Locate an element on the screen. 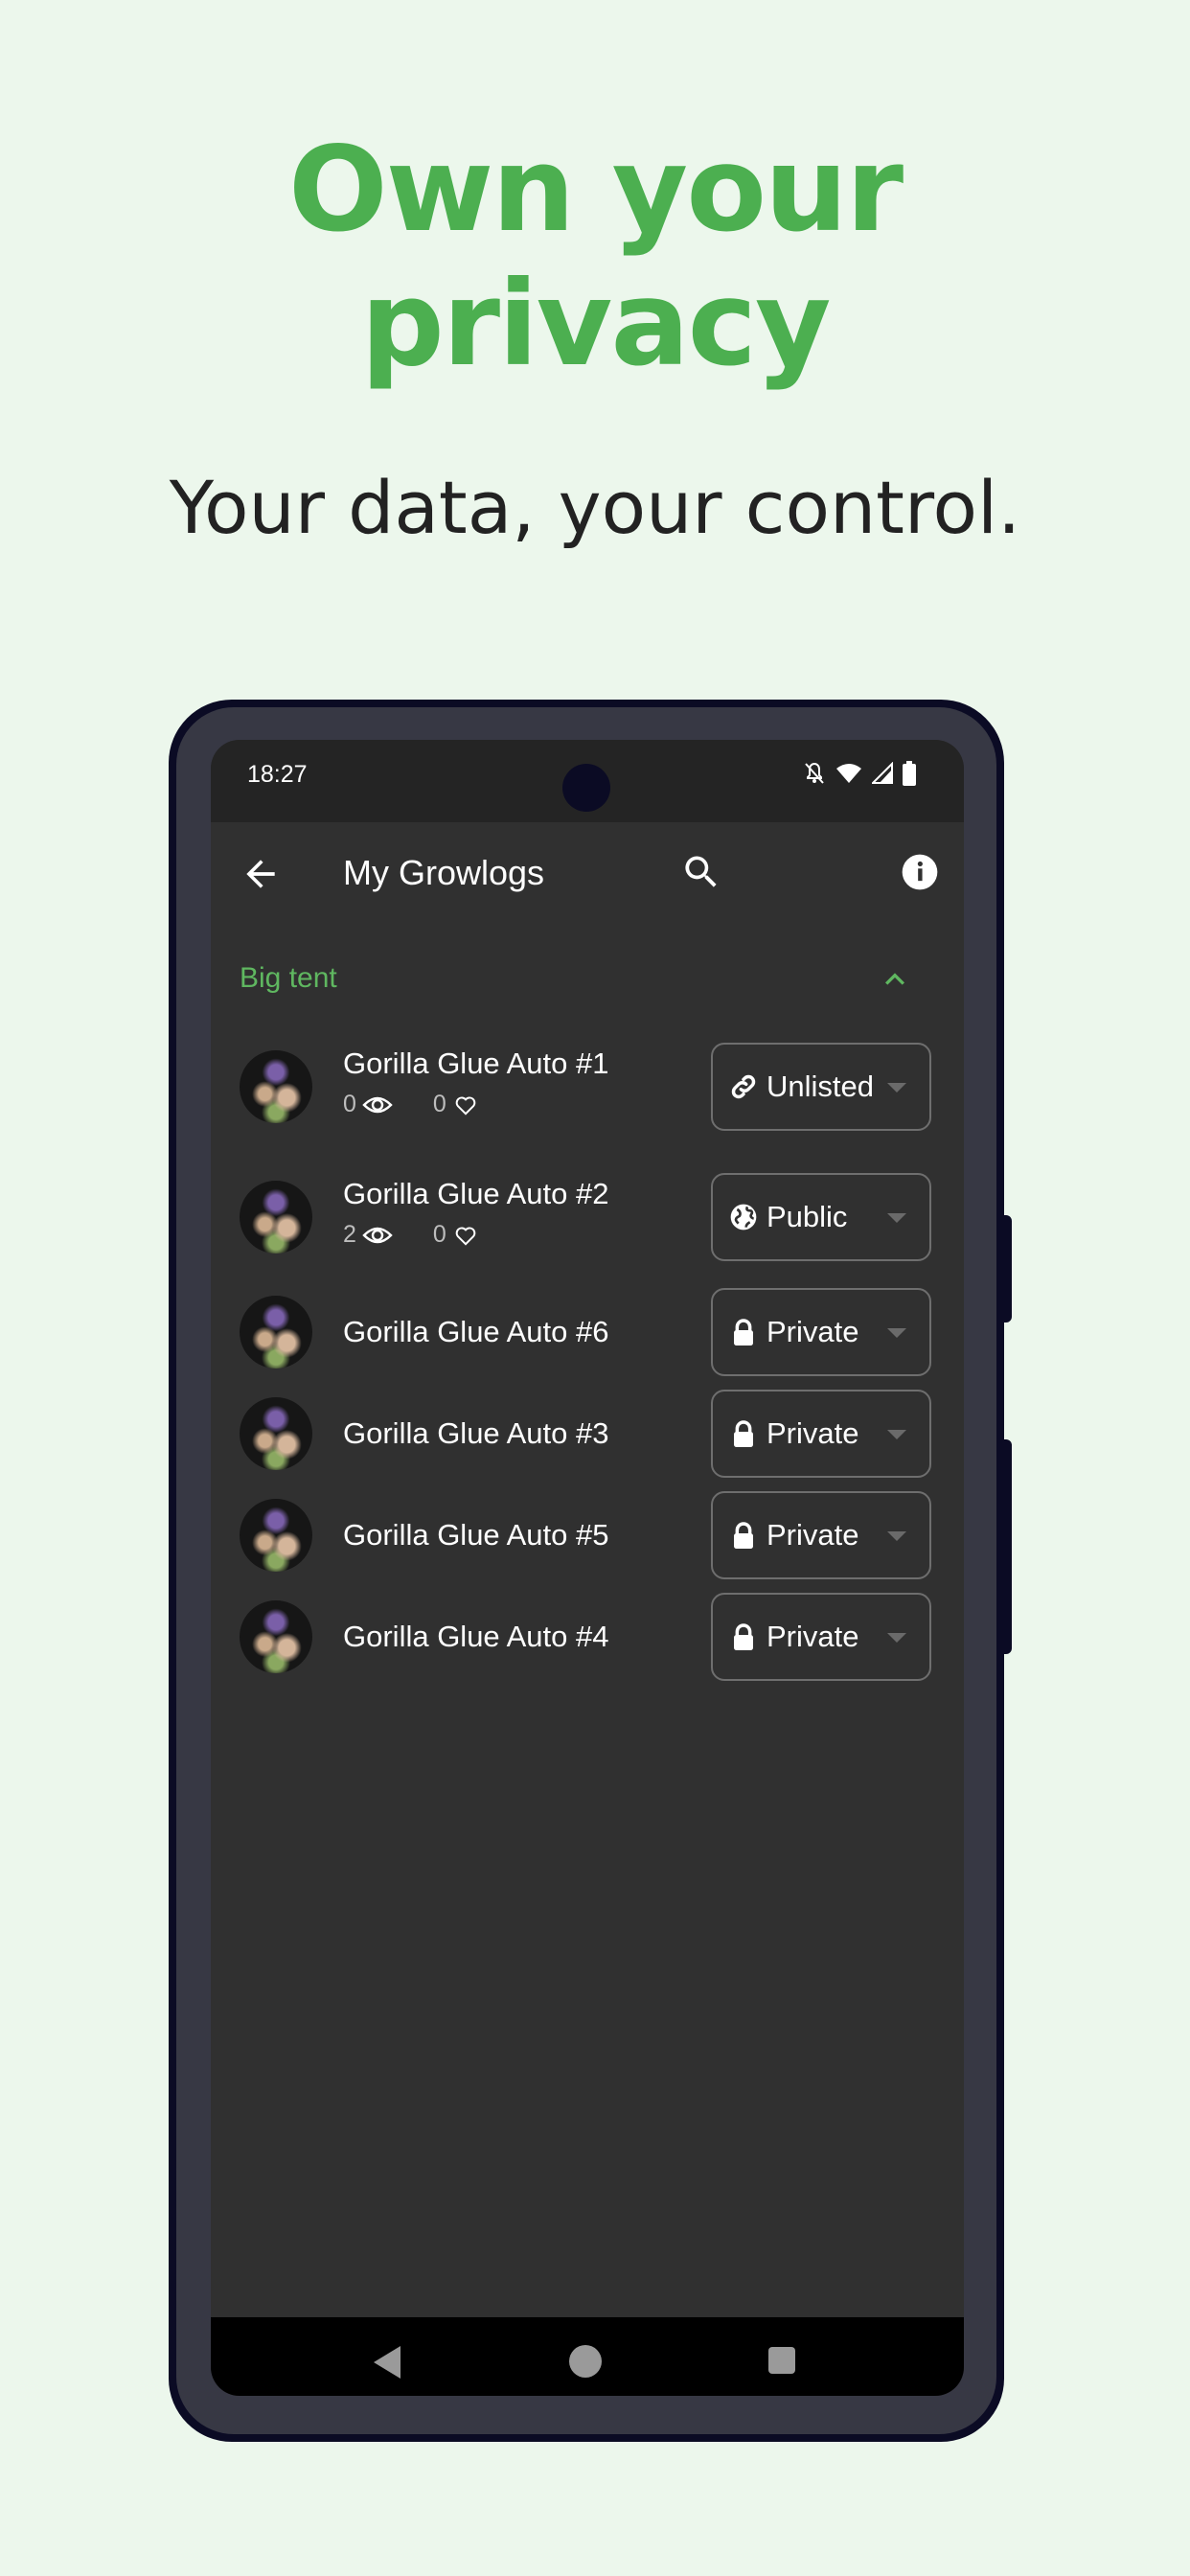  section-header-big-tent: Big tent is located at coordinates (588, 979).